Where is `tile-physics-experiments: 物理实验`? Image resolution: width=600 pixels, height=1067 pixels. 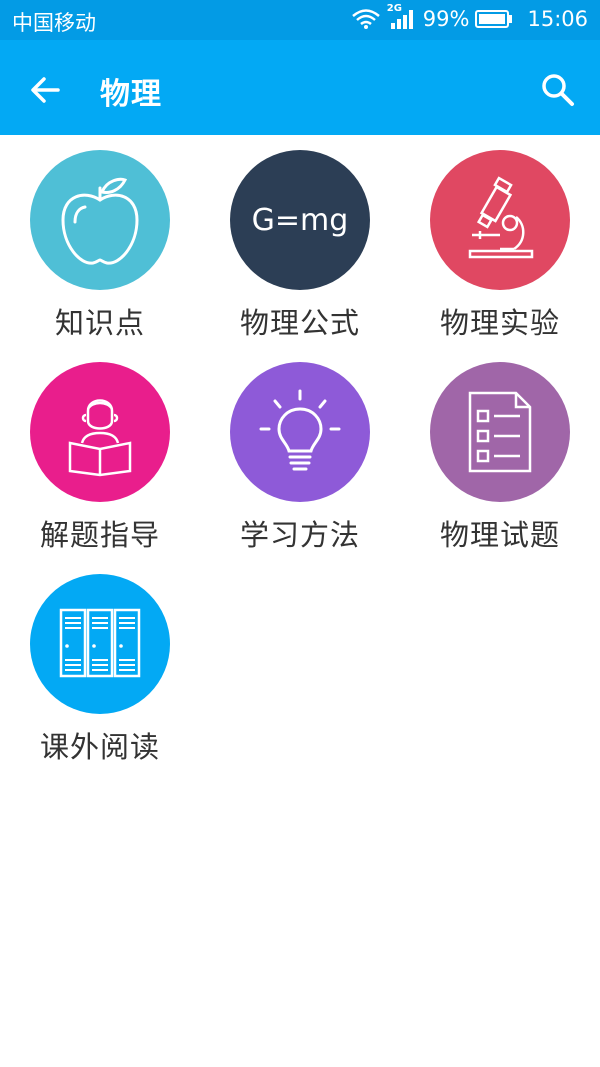
tile-physics-experiments: 物理实验 is located at coordinates (500, 256).